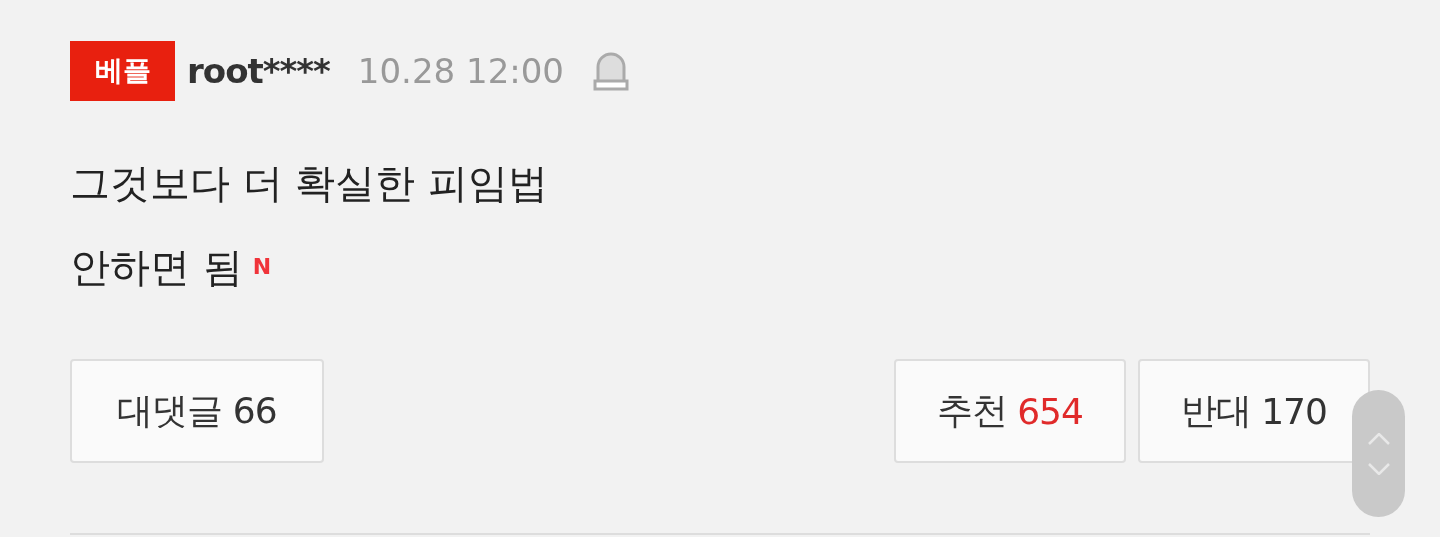  I want to click on chevron-down-icon, so click(1378, 468).